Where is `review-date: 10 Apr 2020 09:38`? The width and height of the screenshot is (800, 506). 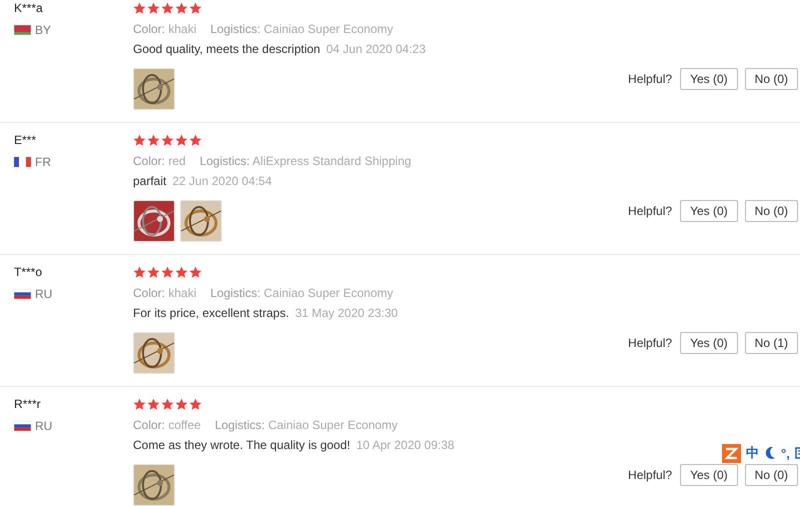
review-date: 10 Apr 2020 09:38 is located at coordinates (405, 445).